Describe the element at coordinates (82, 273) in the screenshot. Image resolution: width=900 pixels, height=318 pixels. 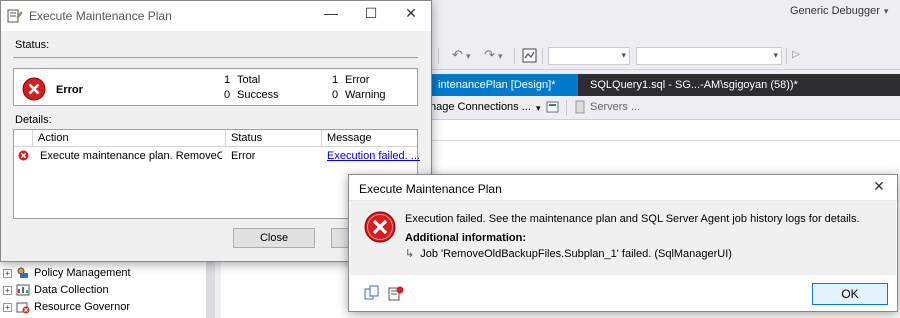
I see `tree-item-label: Policy Management` at that location.